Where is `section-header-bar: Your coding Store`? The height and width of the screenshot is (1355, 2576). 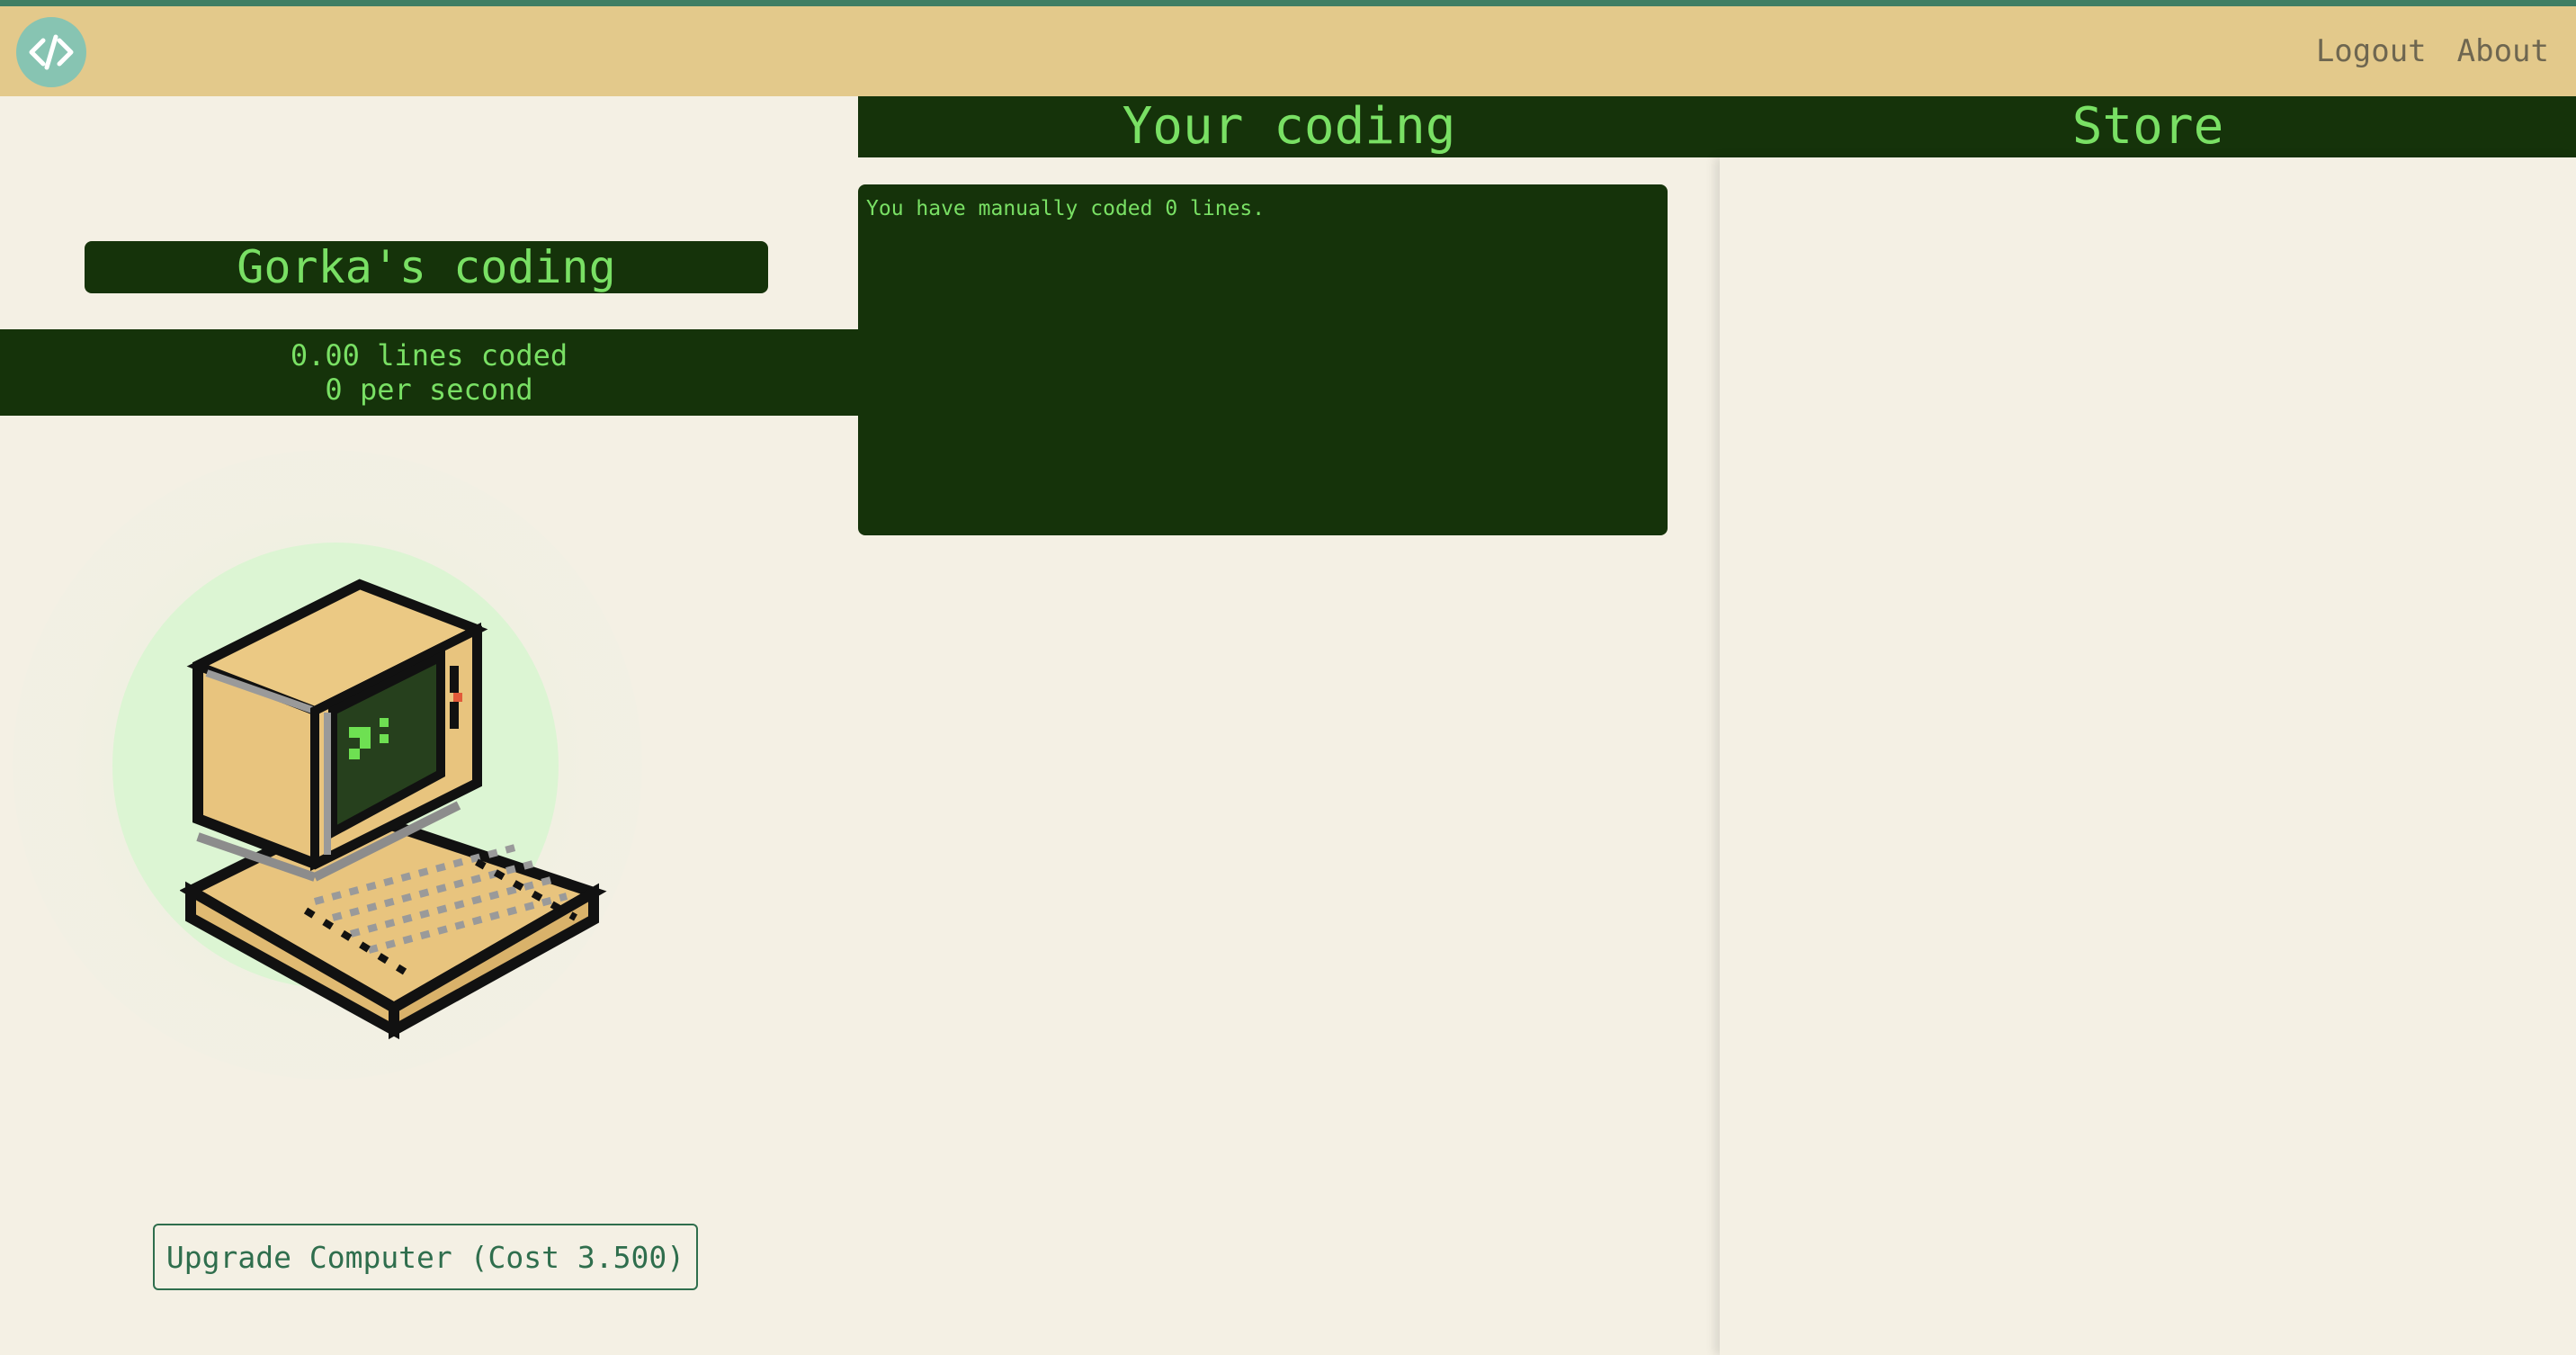
section-header-bar: Your coding Store is located at coordinates (1717, 126).